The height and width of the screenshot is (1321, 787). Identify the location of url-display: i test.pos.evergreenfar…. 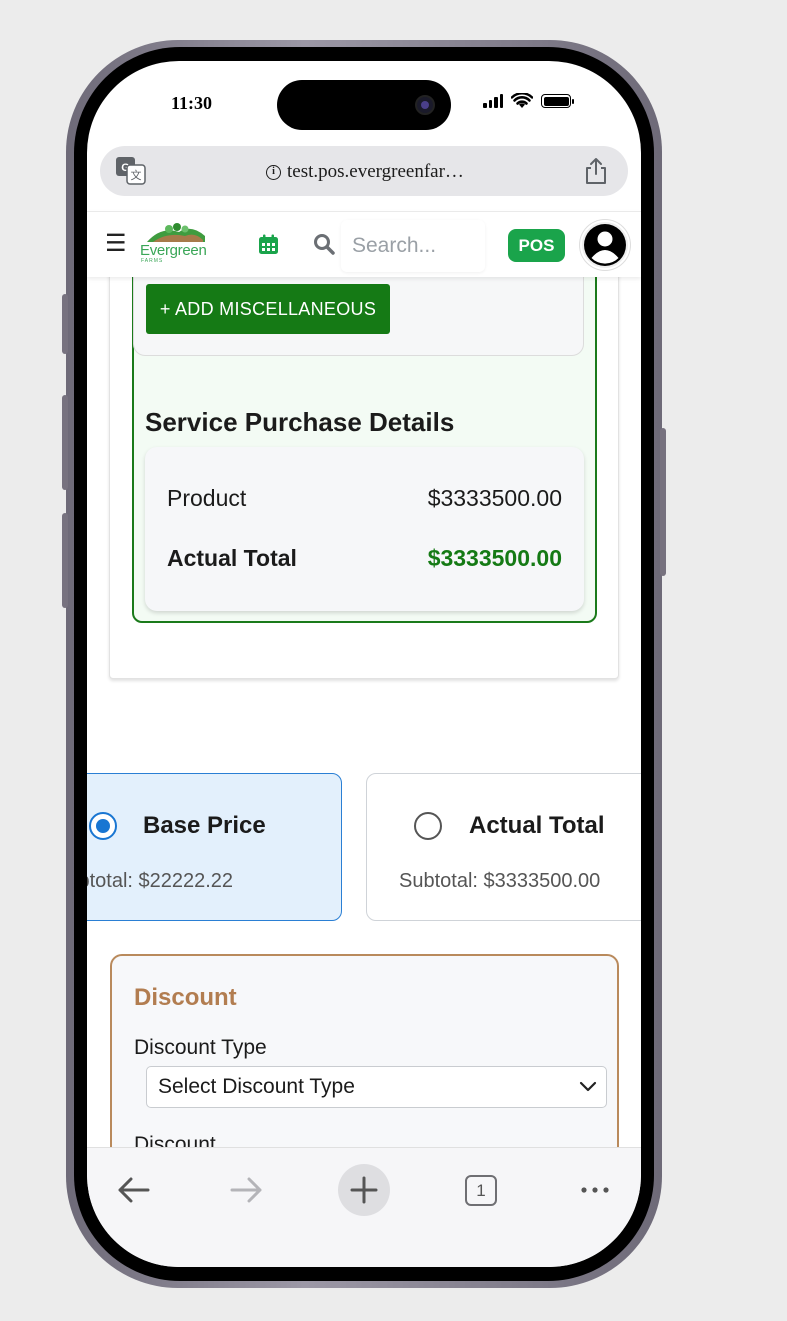
(365, 172).